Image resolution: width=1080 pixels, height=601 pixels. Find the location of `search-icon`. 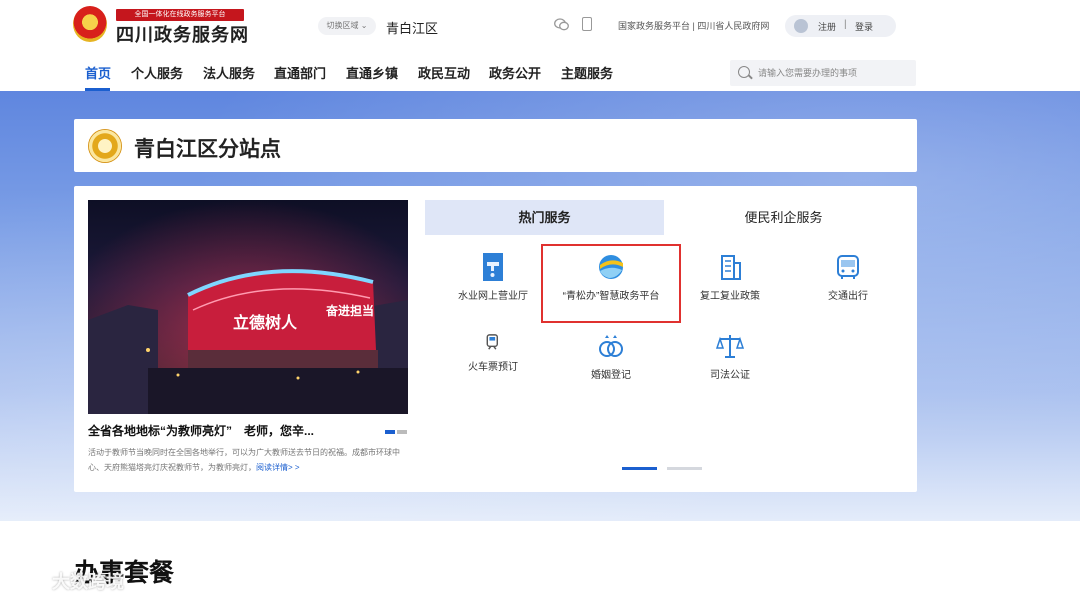

search-icon is located at coordinates (744, 72).